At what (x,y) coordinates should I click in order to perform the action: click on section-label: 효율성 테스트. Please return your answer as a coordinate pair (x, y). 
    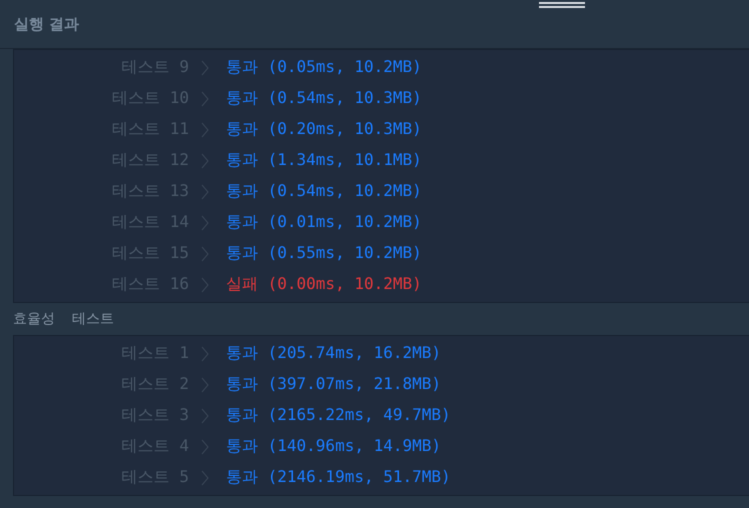
    Looking at the image, I should click on (63, 319).